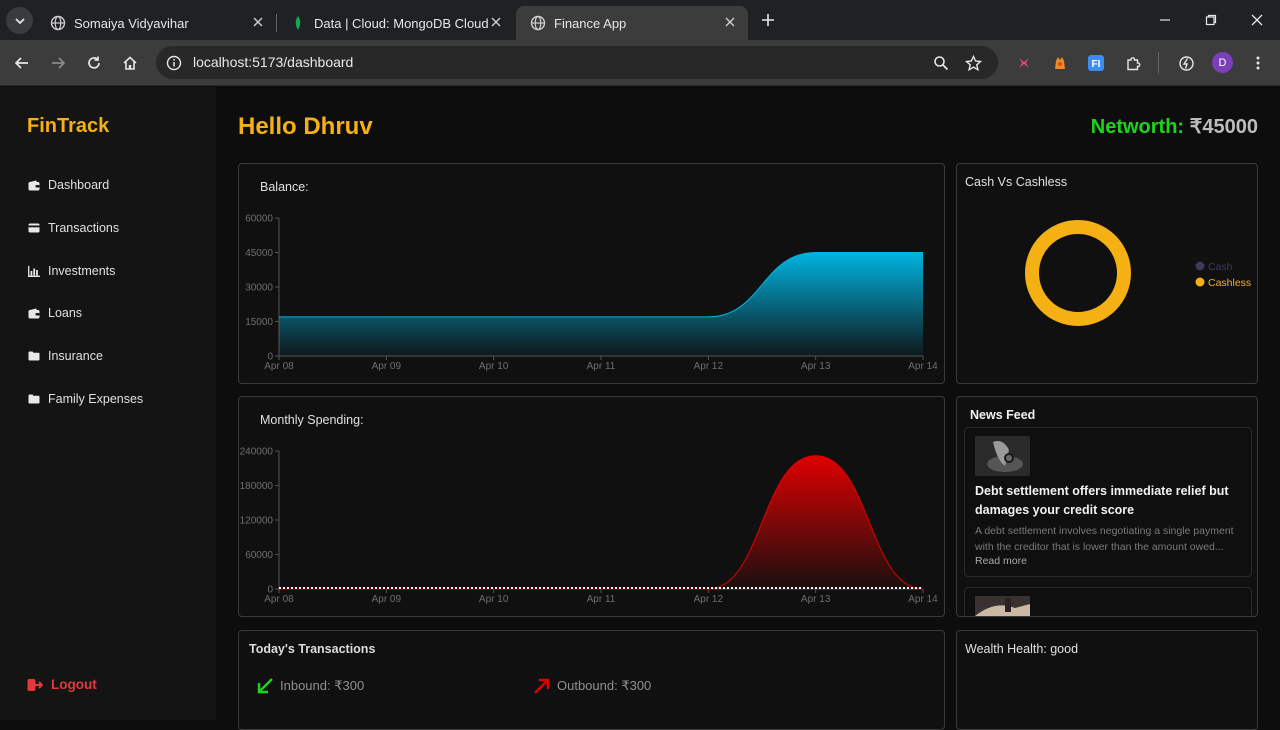  I want to click on cash-chart: Cash Cashless, so click(1106, 273).